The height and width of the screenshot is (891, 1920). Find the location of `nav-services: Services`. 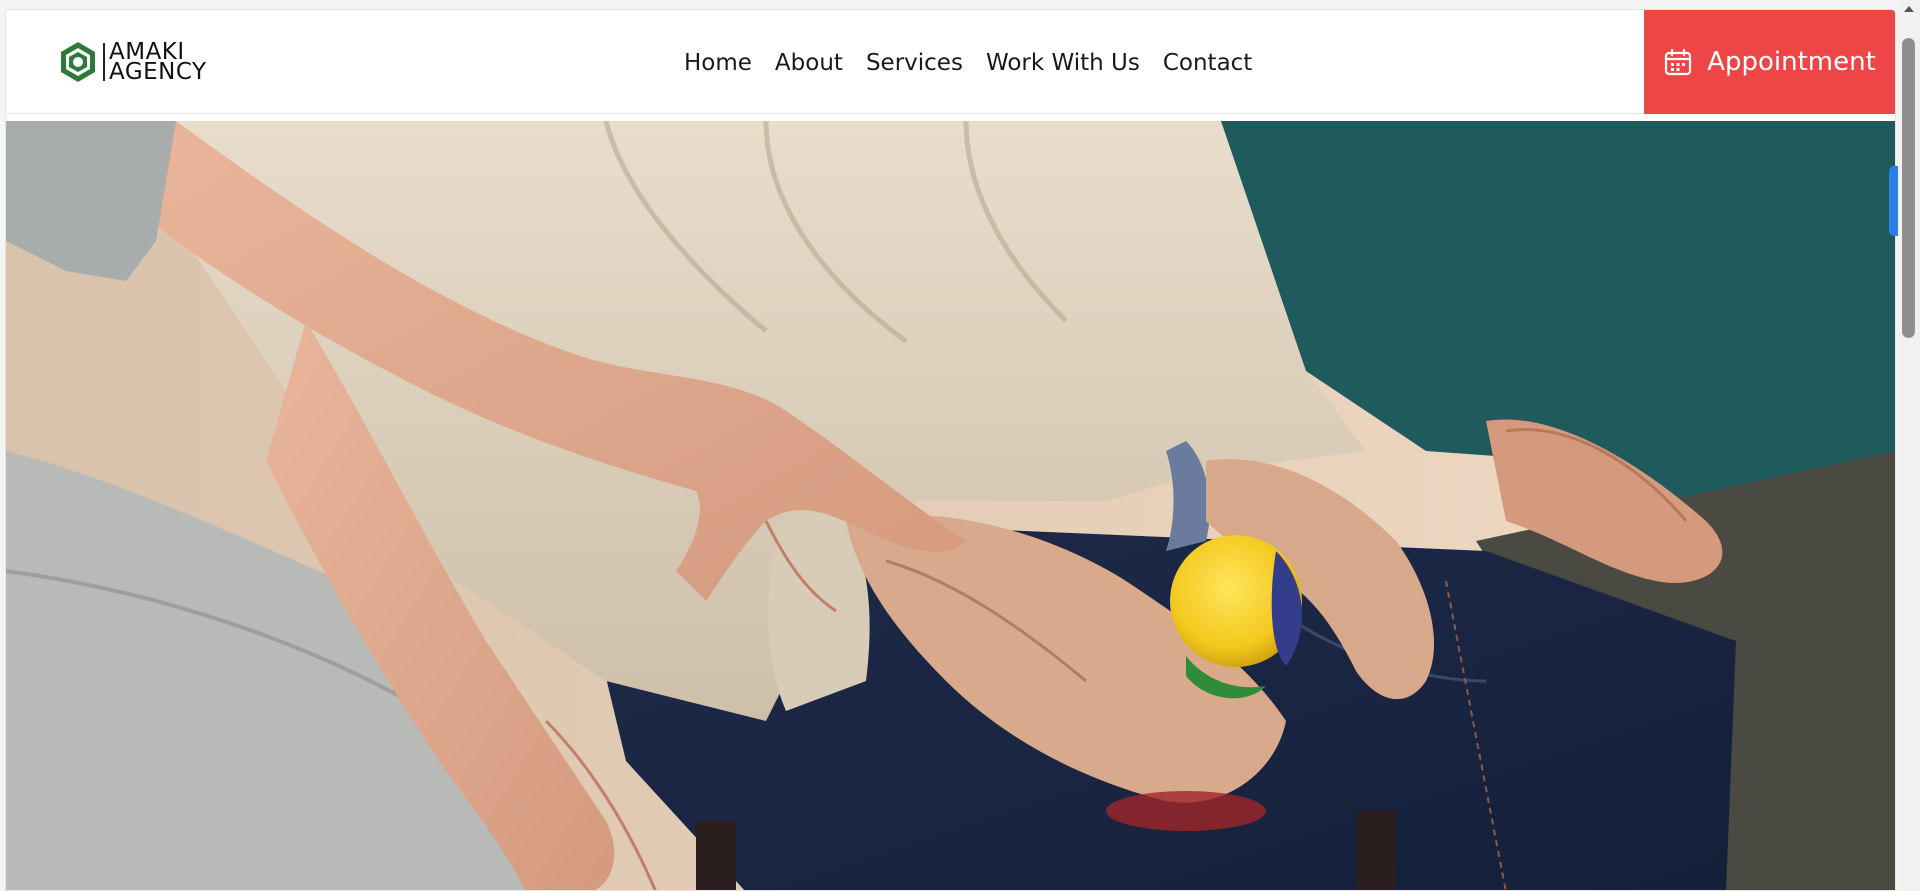

nav-services: Services is located at coordinates (914, 63).